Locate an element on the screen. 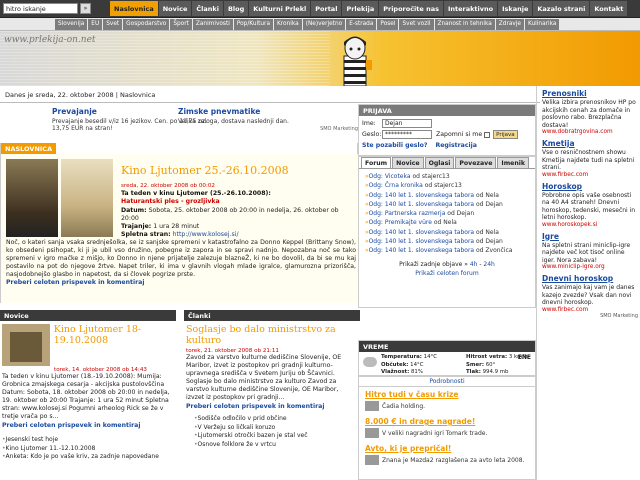  right-ad-link: www.firbec.com is located at coordinates (590, 175).